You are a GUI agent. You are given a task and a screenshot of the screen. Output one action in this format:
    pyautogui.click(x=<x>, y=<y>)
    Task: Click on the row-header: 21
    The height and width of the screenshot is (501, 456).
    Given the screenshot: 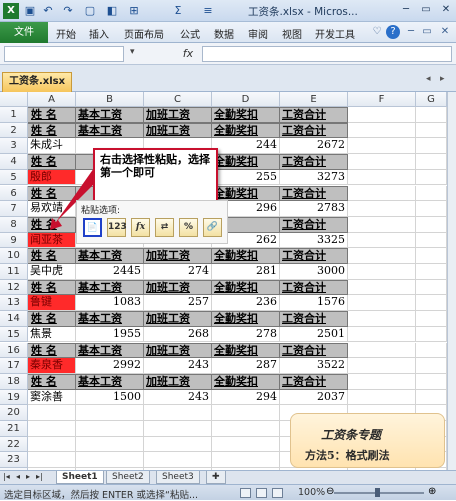 What is the action you would take?
    pyautogui.click(x=14, y=429)
    